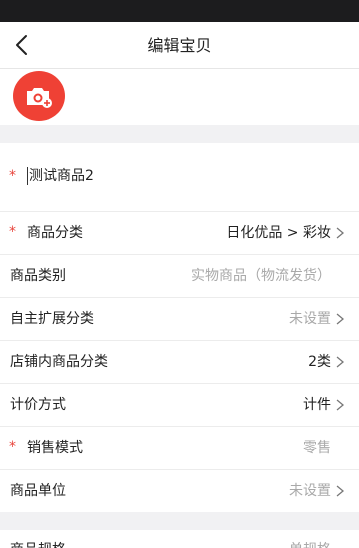 Image resolution: width=359 pixels, height=548 pixels. What do you see at coordinates (179, 233) in the screenshot?
I see `form-row: * 商品分类 日化优品 > 彩妆` at bounding box center [179, 233].